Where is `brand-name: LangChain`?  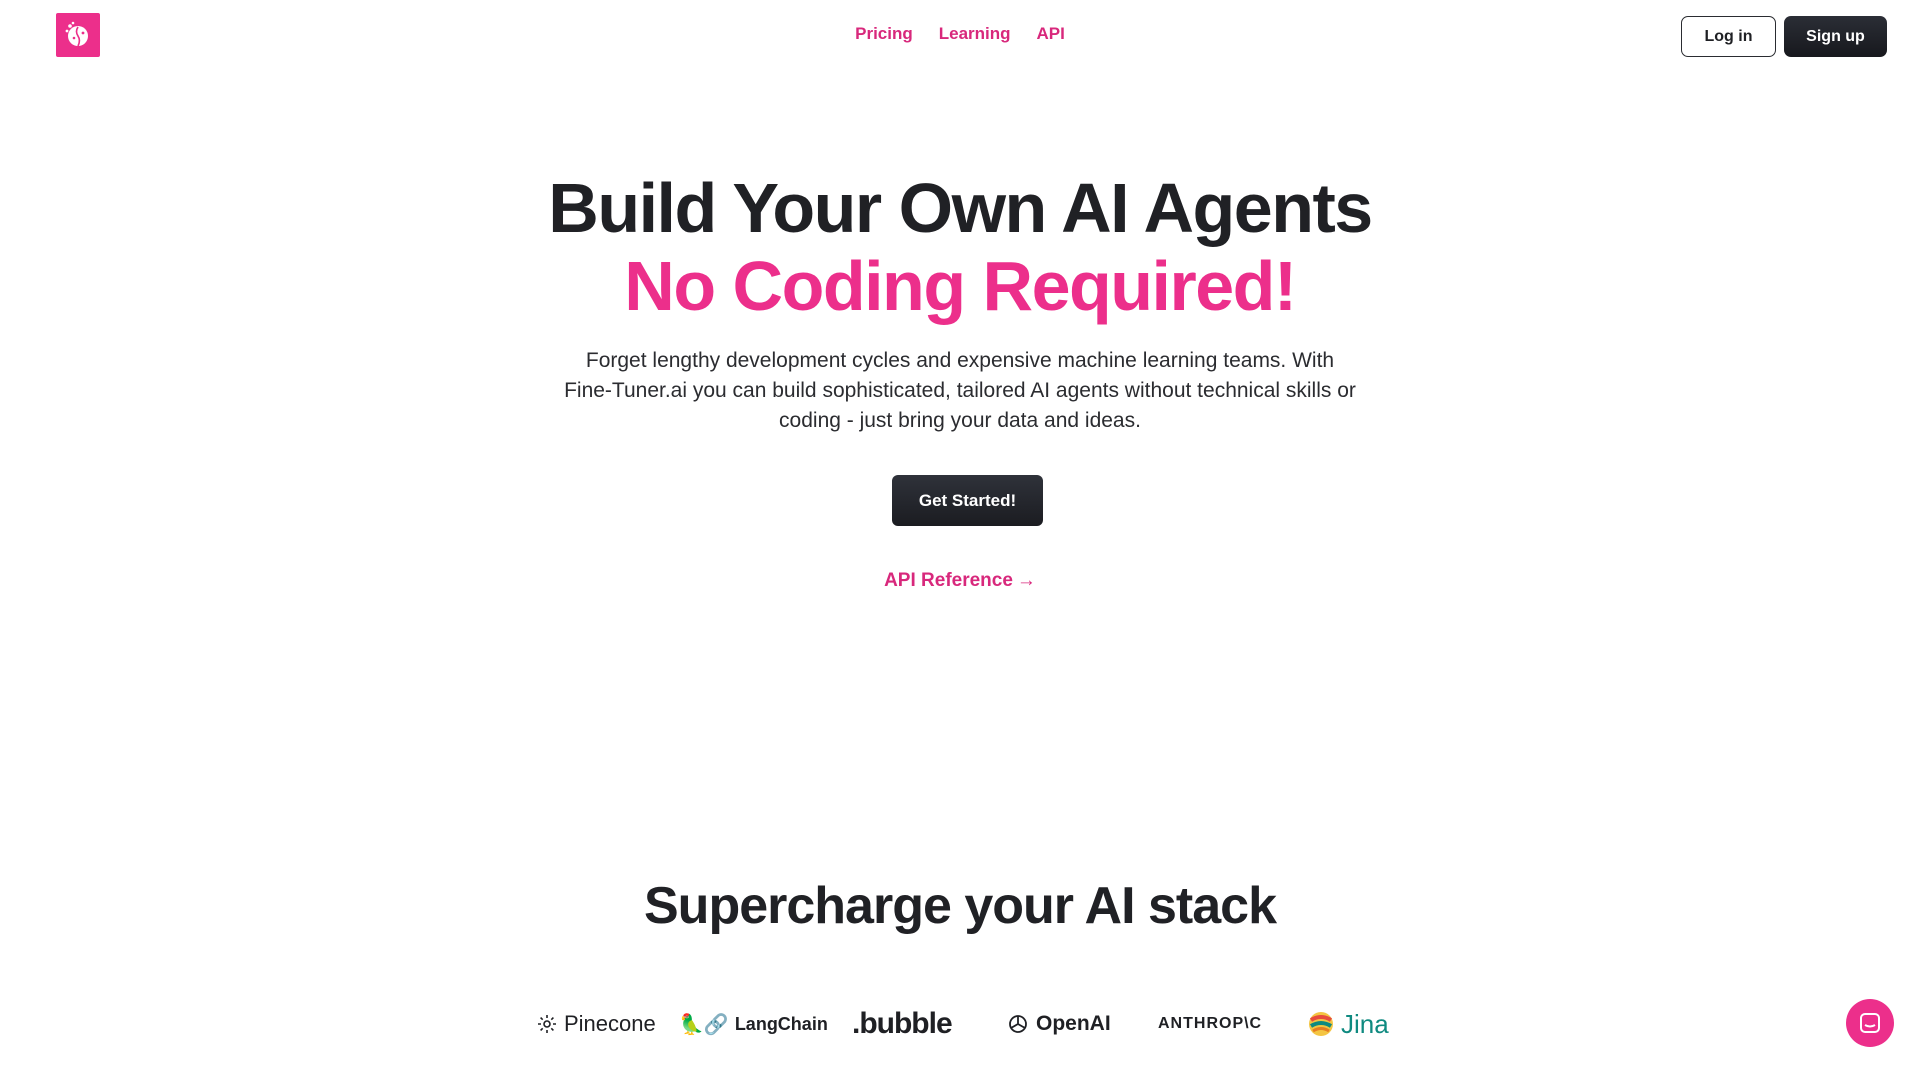
brand-name: LangChain is located at coordinates (781, 1023).